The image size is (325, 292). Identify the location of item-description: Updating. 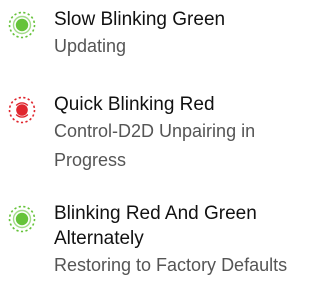
(90, 46).